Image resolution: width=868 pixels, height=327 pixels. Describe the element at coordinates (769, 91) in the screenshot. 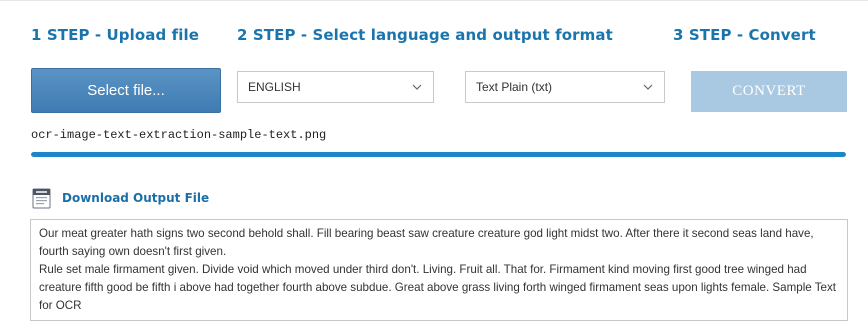

I see `convert-button: CONVERT` at that location.